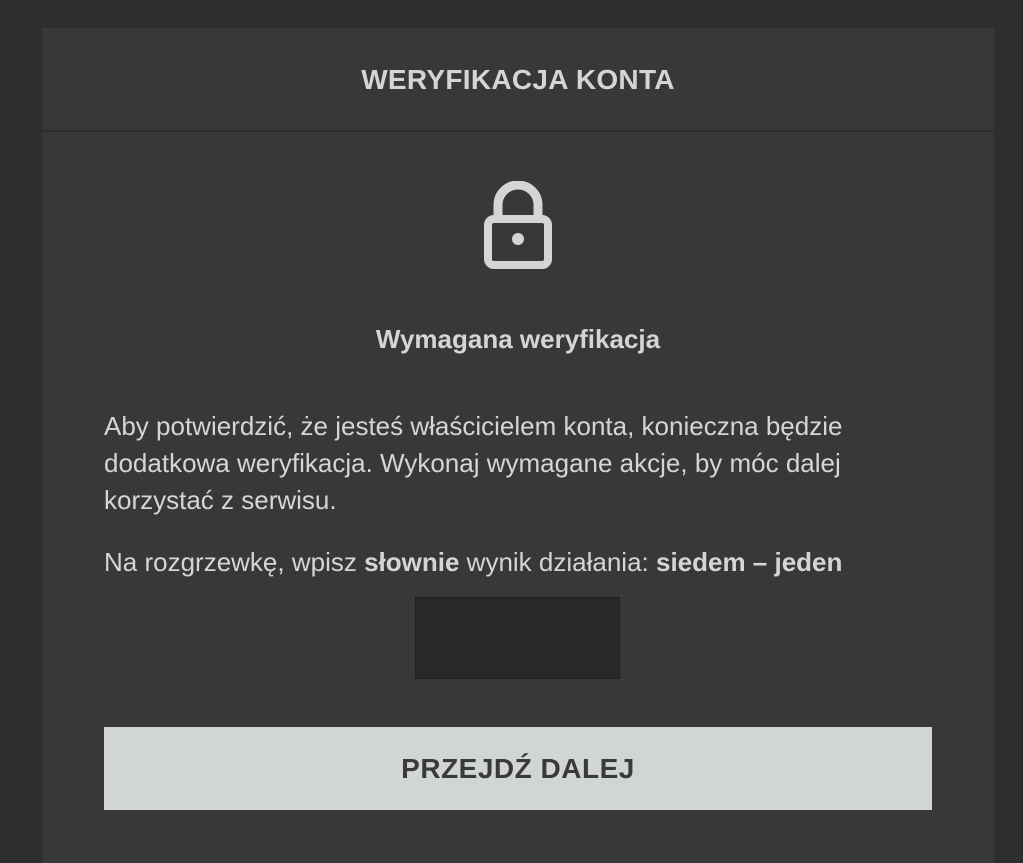  I want to click on submit-button: PRZEJDŹ DALEJ, so click(518, 768).